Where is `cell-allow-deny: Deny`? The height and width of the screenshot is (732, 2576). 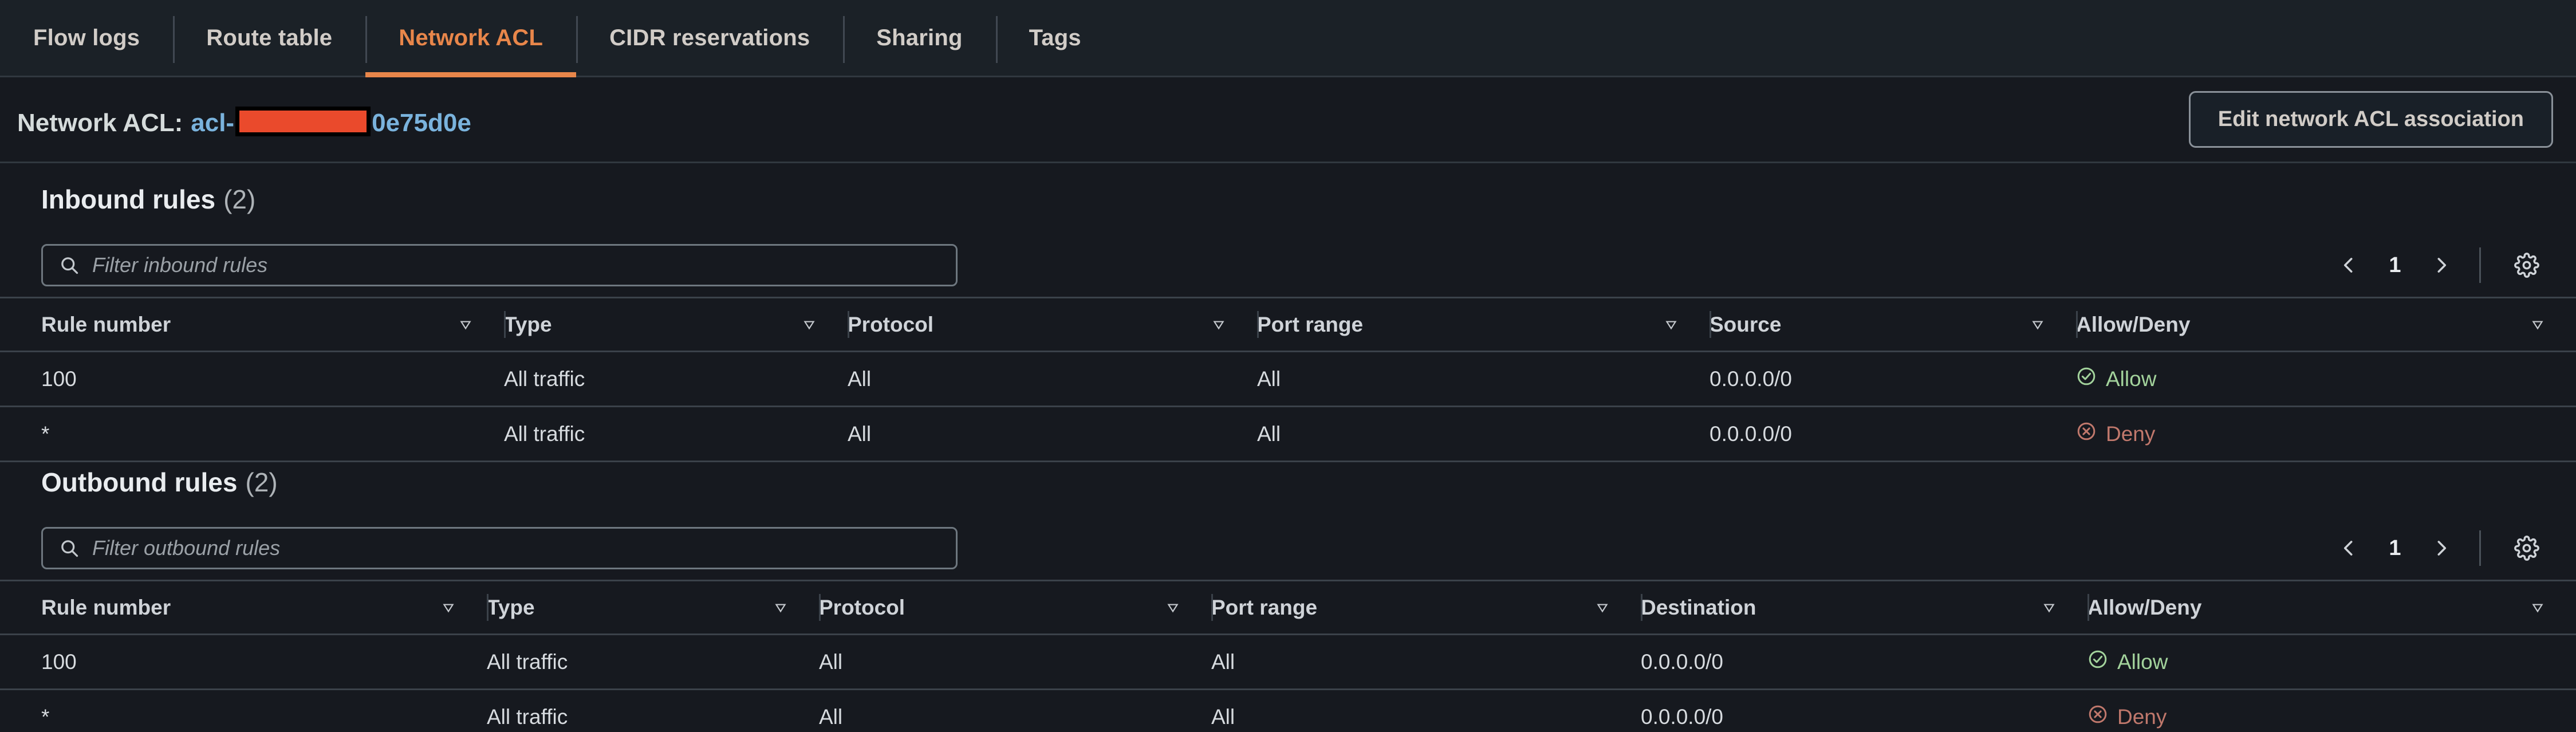
cell-allow-deny: Deny is located at coordinates (2331, 711).